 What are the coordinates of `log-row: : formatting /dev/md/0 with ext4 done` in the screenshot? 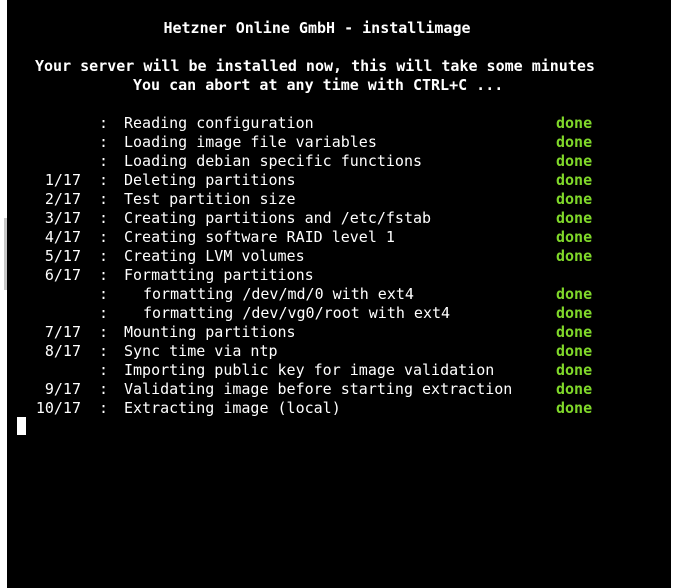 It's located at (339, 294).